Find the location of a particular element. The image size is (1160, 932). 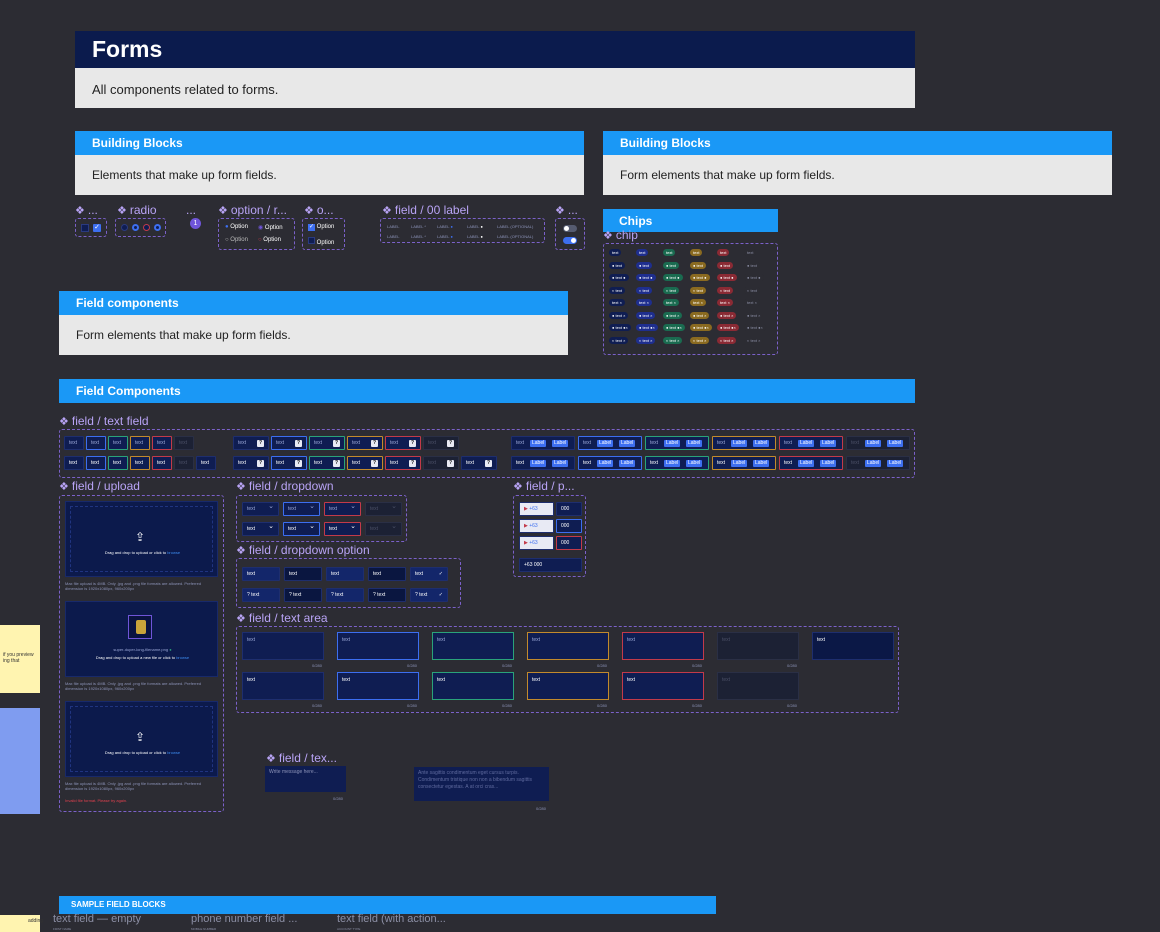

option-radio-4: ○ Option is located at coordinates (269, 240).